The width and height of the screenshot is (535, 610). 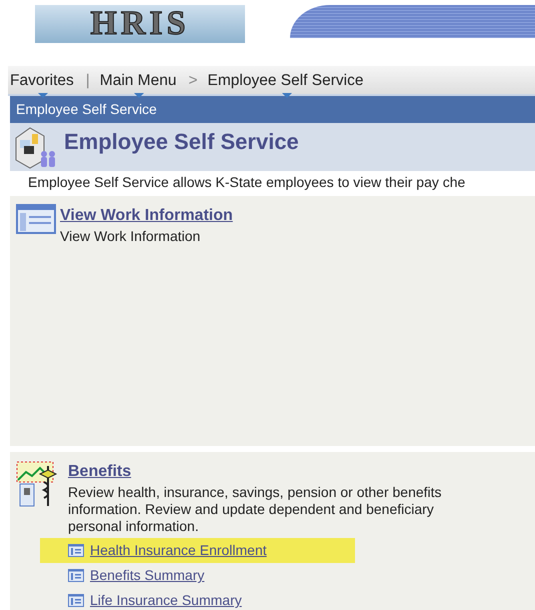 What do you see at coordinates (146, 216) in the screenshot?
I see `section-title-link: View Work Information` at bounding box center [146, 216].